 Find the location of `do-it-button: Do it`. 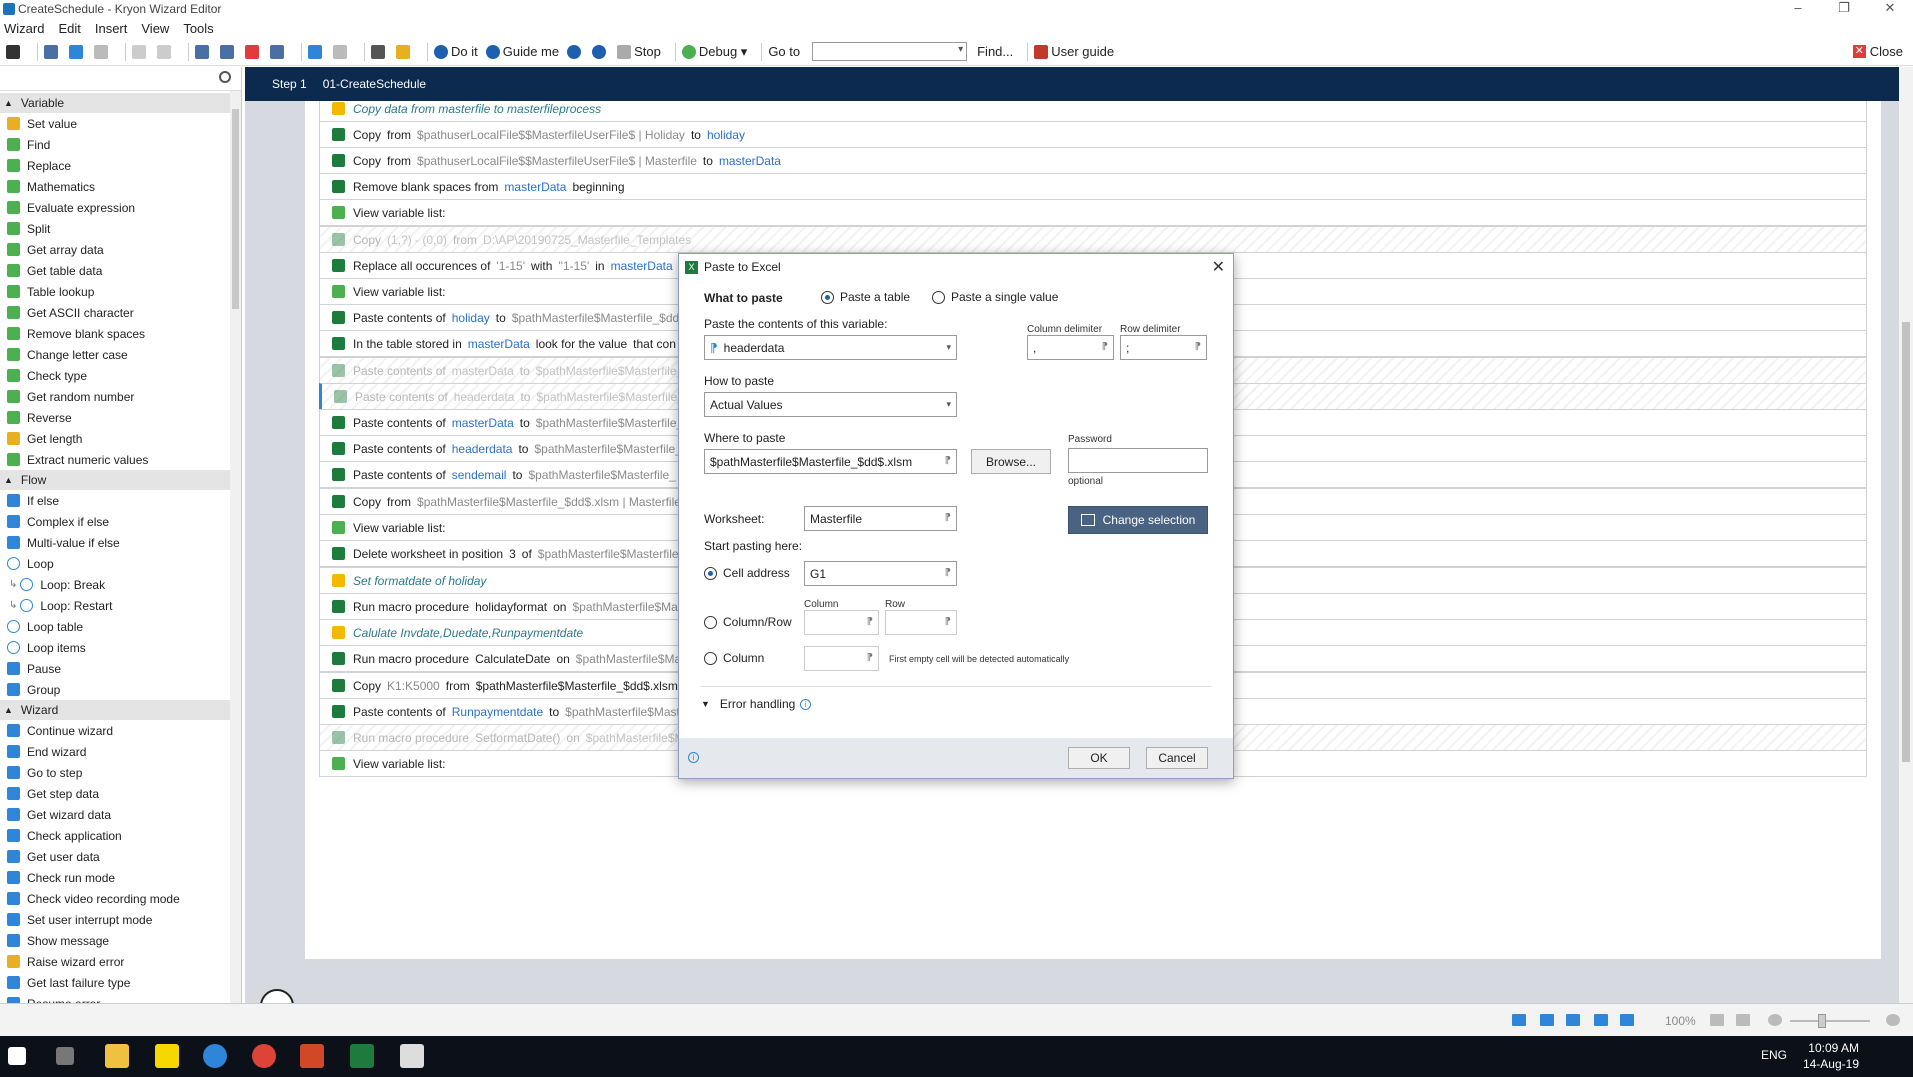

do-it-button: Do it is located at coordinates (456, 52).